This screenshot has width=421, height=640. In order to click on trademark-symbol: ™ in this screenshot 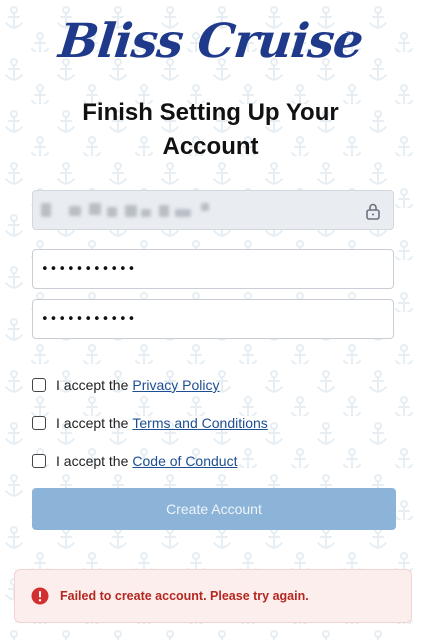, I will do `click(350, 34)`.